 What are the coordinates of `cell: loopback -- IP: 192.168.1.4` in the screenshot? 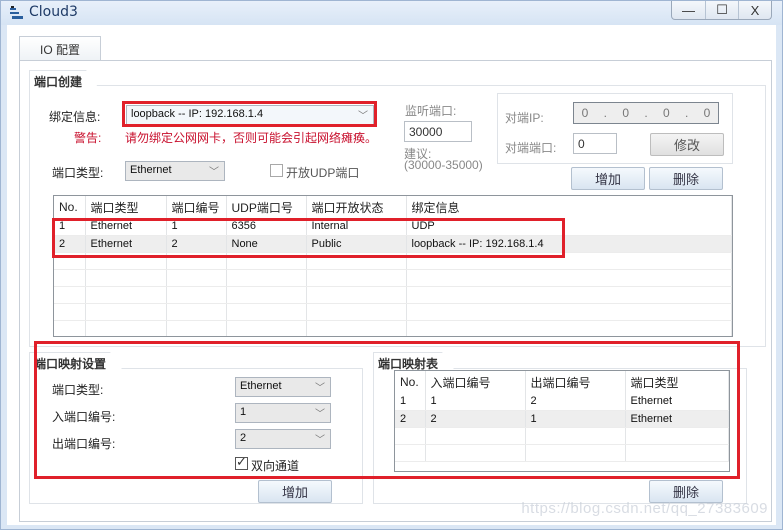 It's located at (569, 244).